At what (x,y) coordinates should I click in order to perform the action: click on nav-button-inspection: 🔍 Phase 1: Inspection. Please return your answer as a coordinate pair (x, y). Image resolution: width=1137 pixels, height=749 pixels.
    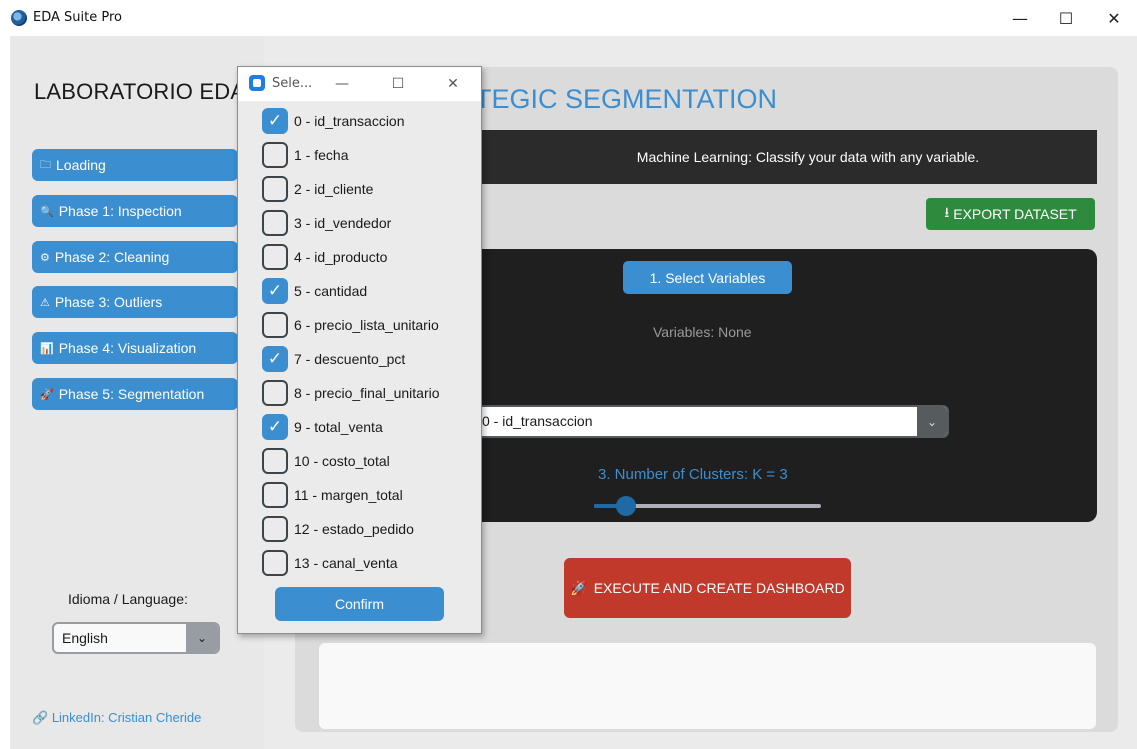
    Looking at the image, I should click on (135, 211).